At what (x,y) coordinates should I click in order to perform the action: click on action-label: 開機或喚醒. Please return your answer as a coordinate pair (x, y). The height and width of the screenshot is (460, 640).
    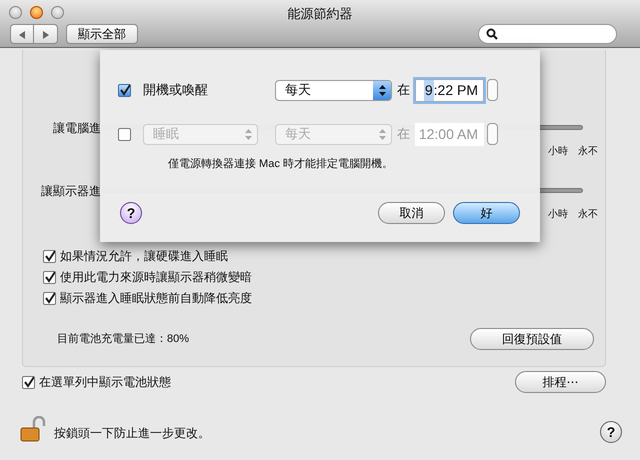
    Looking at the image, I should click on (176, 90).